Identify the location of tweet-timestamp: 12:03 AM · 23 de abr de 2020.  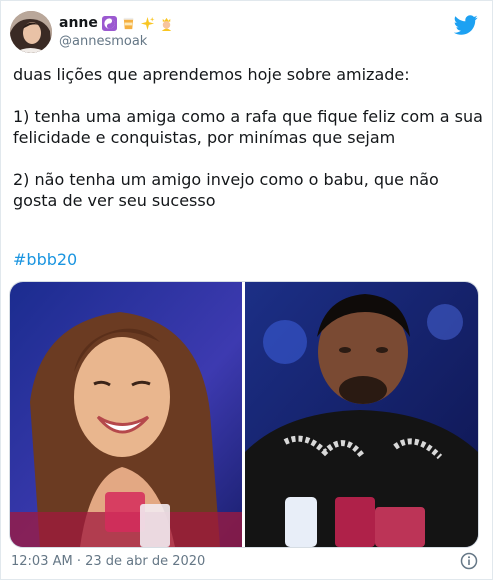
(108, 561).